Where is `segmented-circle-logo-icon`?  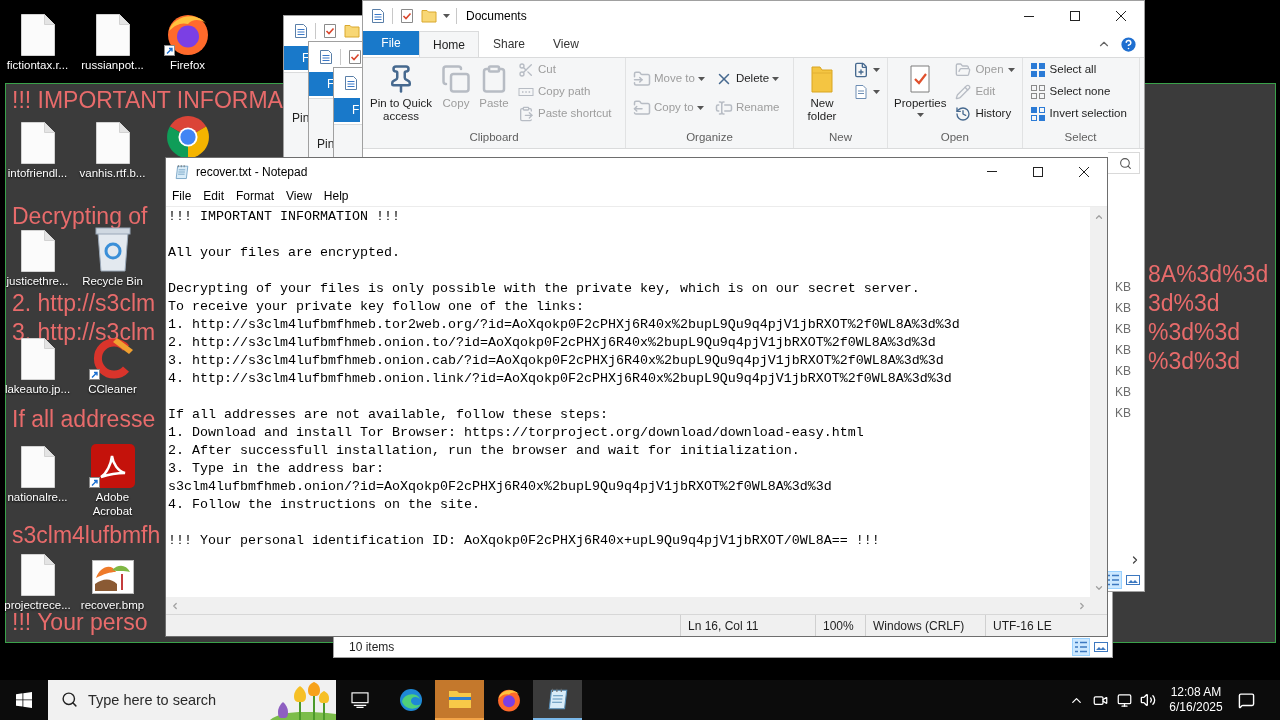
segmented-circle-logo-icon is located at coordinates (187, 137).